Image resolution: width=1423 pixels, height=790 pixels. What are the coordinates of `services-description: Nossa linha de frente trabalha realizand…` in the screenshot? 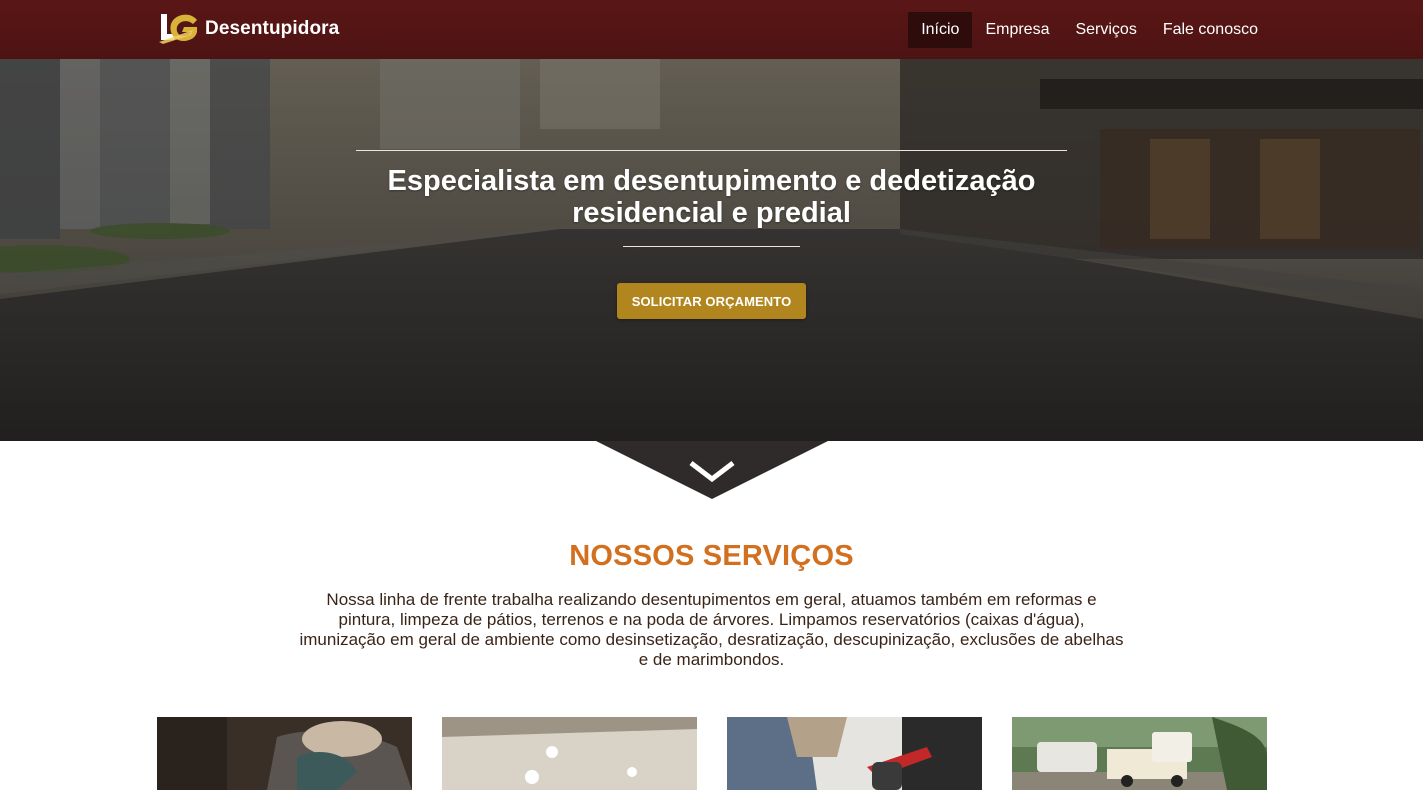 It's located at (711, 629).